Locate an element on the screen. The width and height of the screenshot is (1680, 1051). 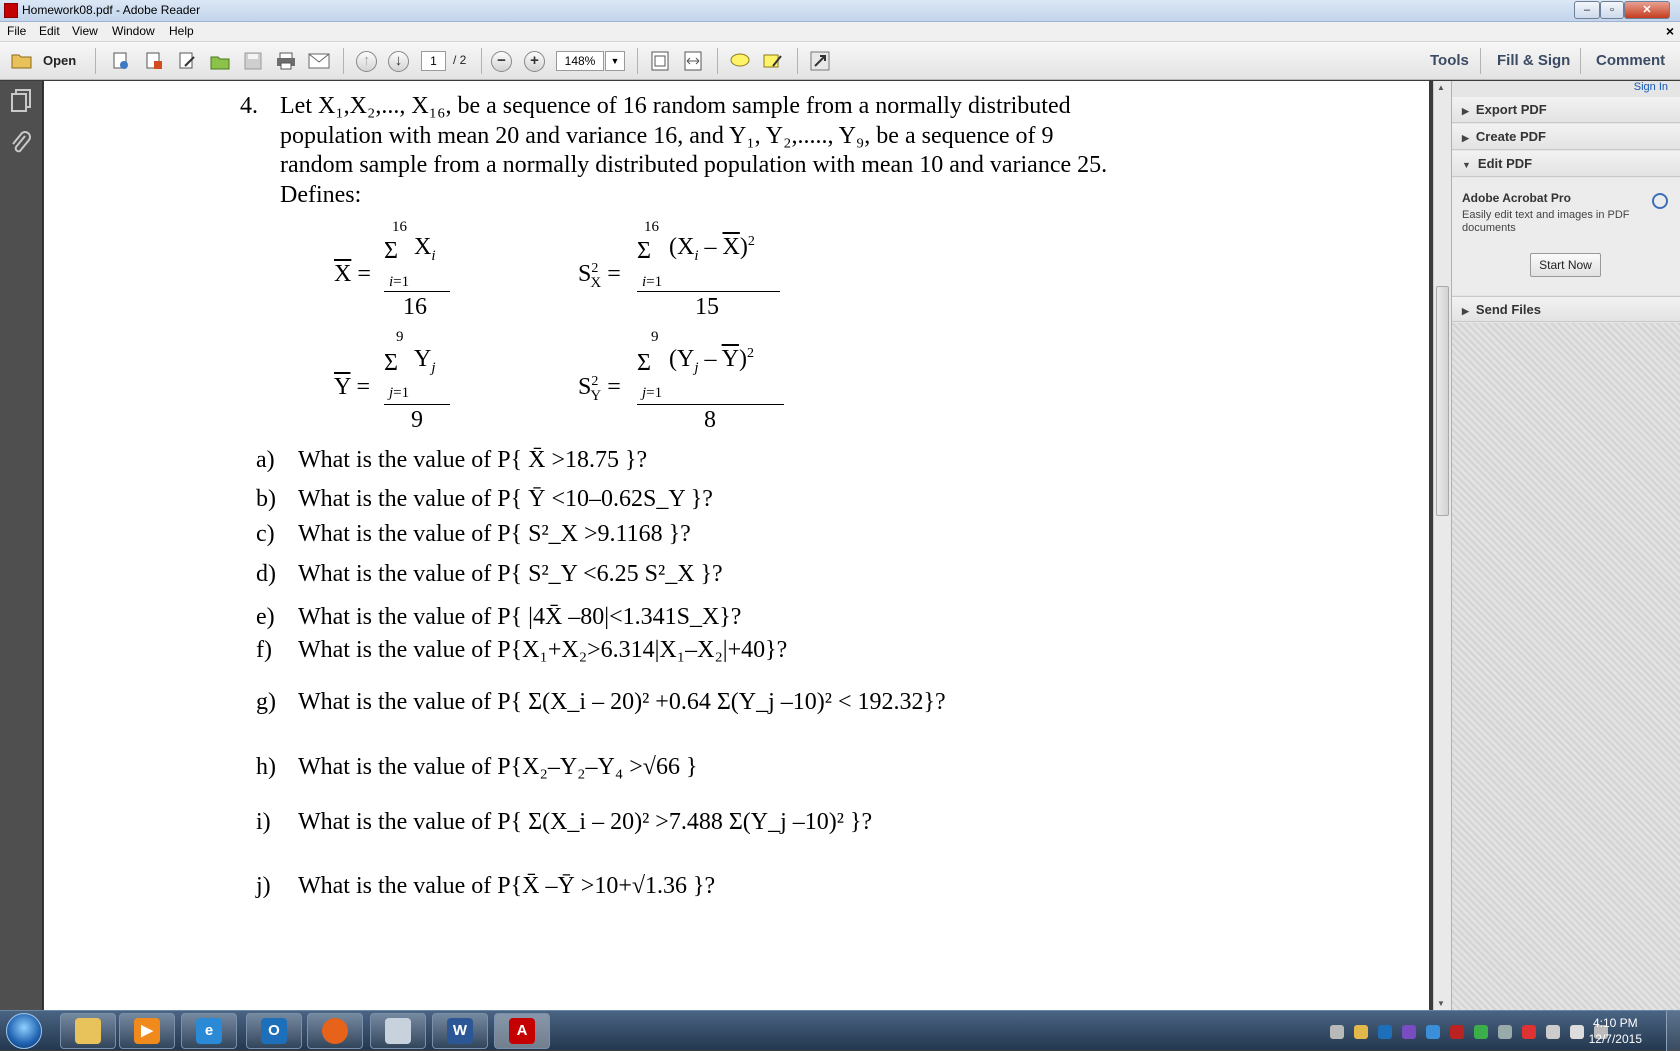
email-icon is located at coordinates (319, 61).